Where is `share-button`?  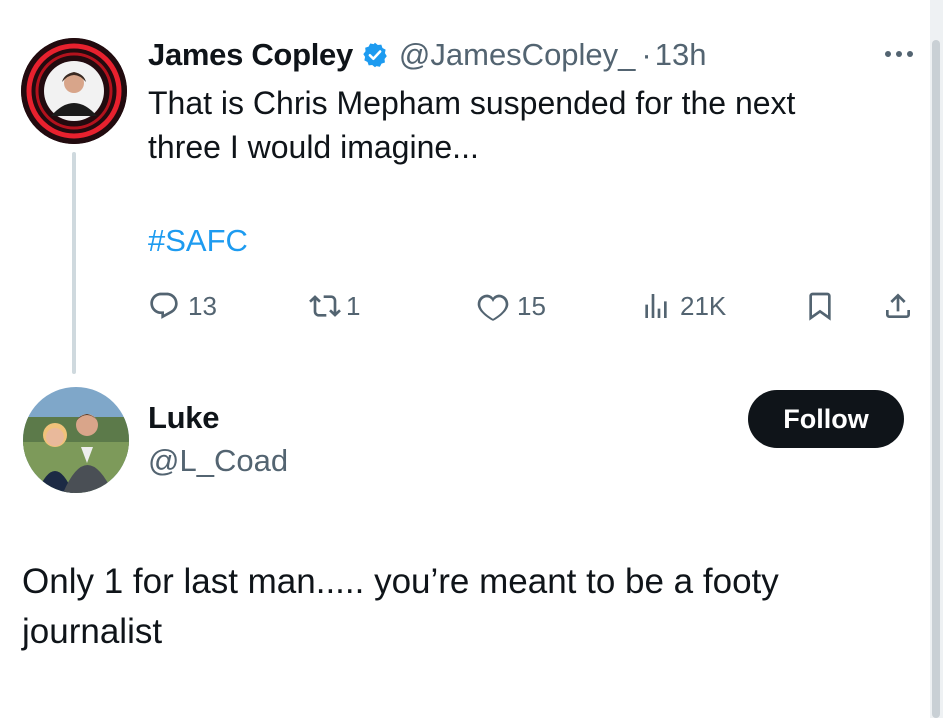
share-button is located at coordinates (898, 306).